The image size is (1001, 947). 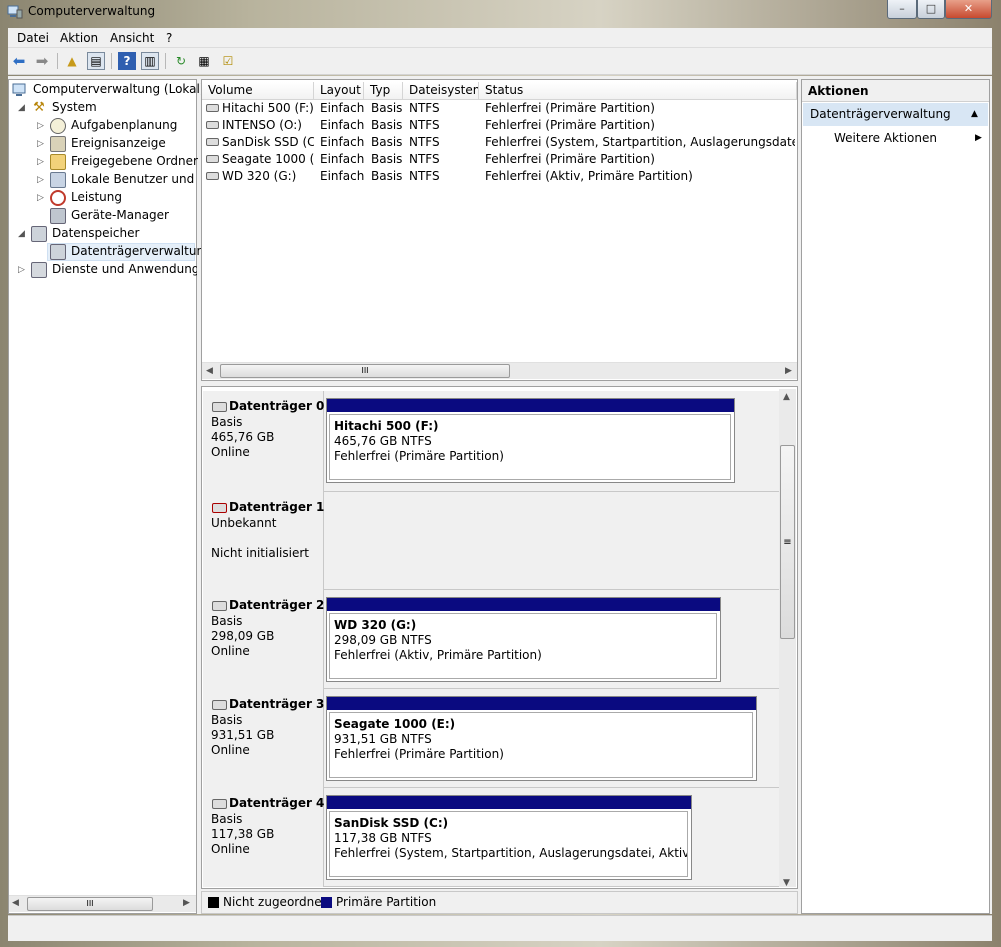 I want to click on close-button: ✕, so click(x=968, y=9).